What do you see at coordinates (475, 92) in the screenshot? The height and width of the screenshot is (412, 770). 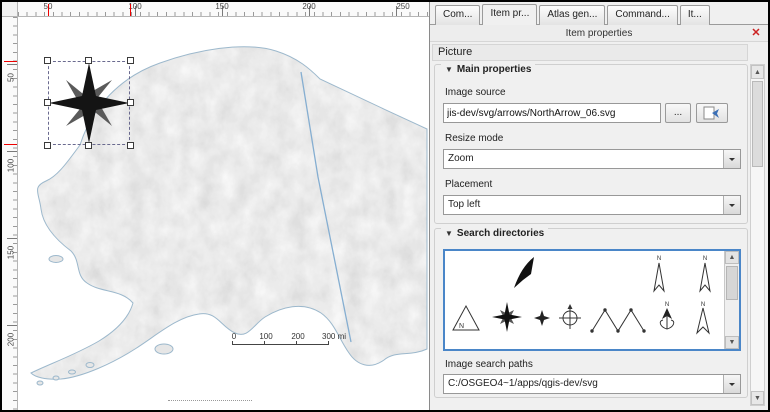 I see `image-source-label: Image source` at bounding box center [475, 92].